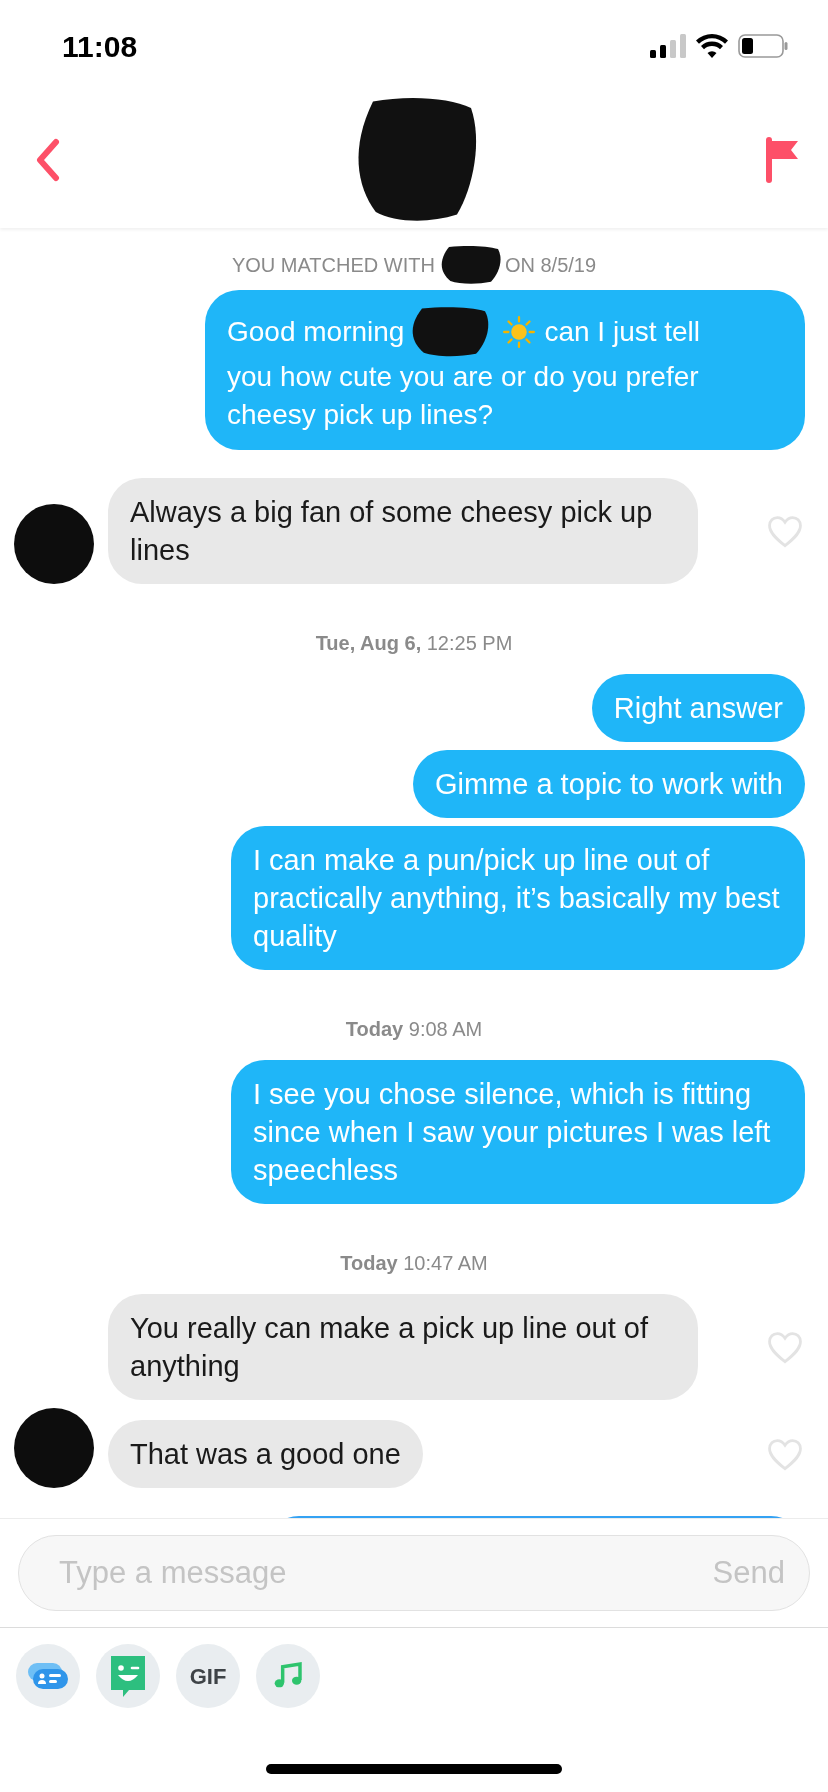  I want to click on received-message: You really can make a pick up line out of anything, so click(403, 1347).